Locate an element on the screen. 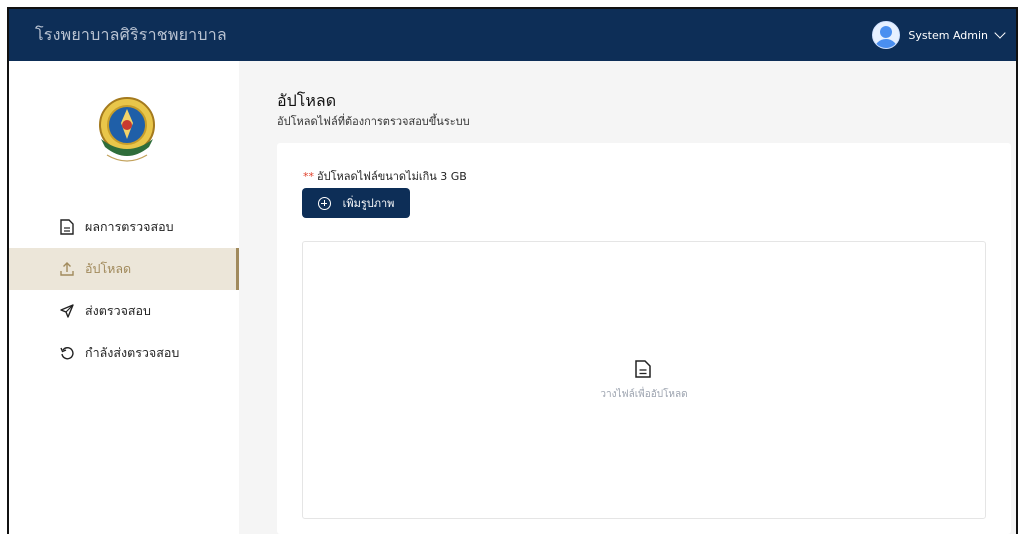 This screenshot has width=1022, height=534. sidebar-item-upload: อัปโหลด is located at coordinates (124, 269).